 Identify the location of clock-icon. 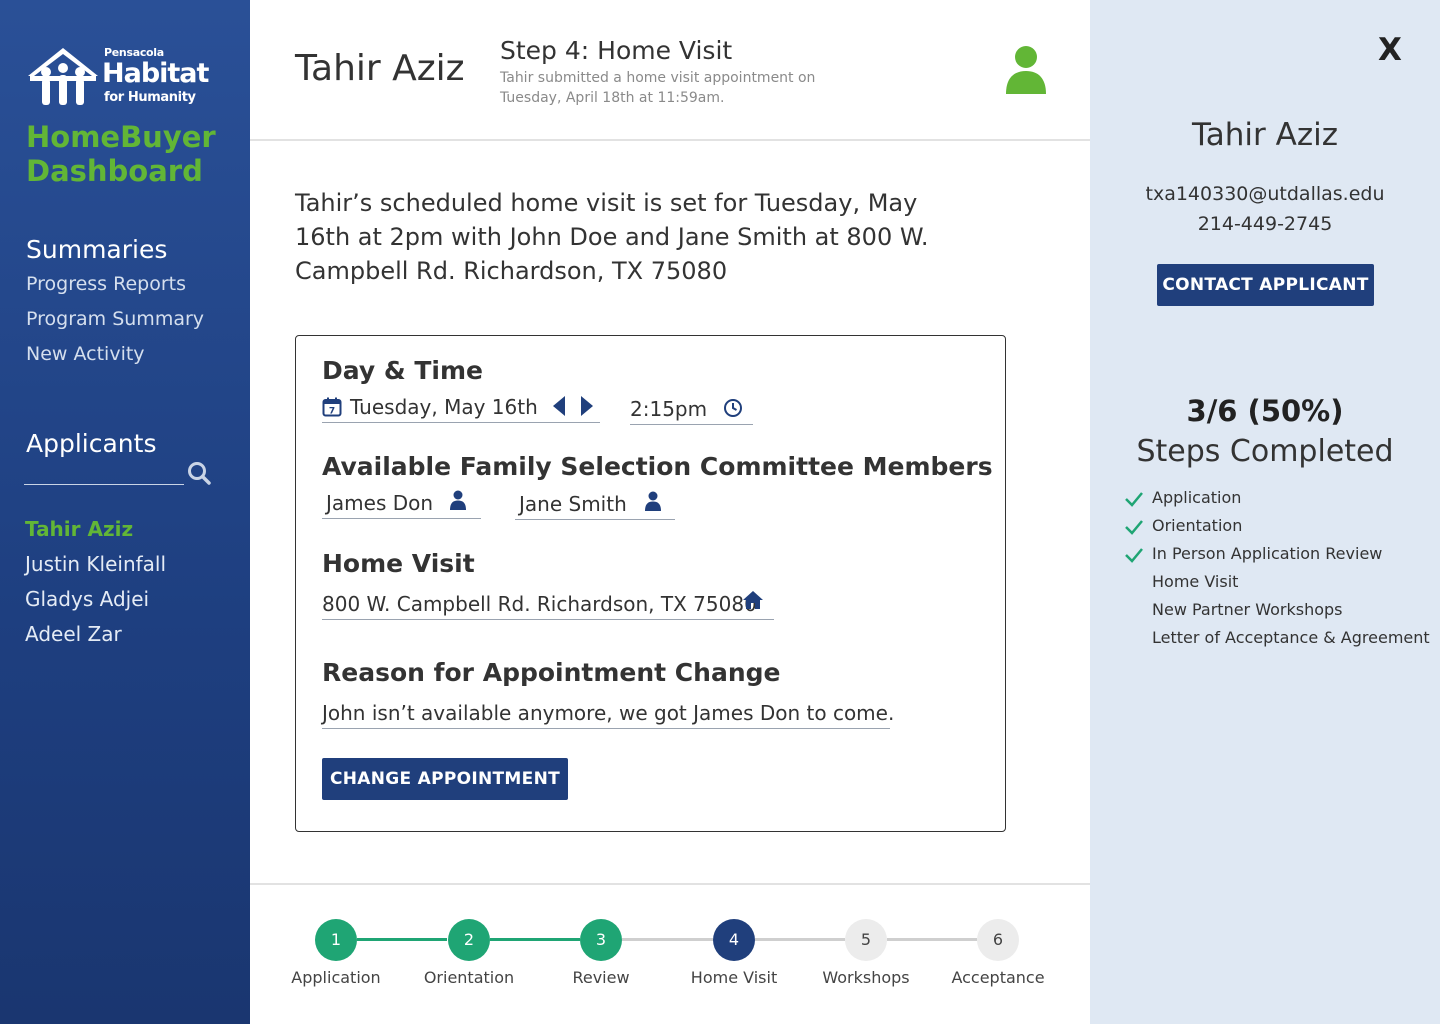
(733, 408).